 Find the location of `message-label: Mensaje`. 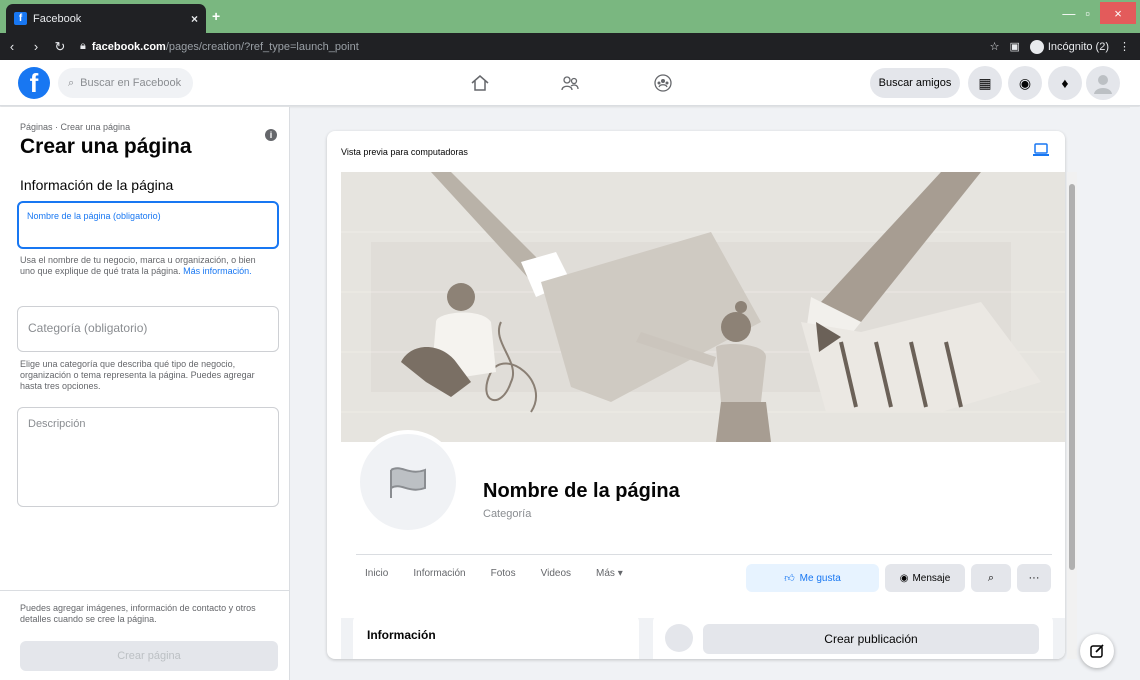

message-label: Mensaje is located at coordinates (931, 578).